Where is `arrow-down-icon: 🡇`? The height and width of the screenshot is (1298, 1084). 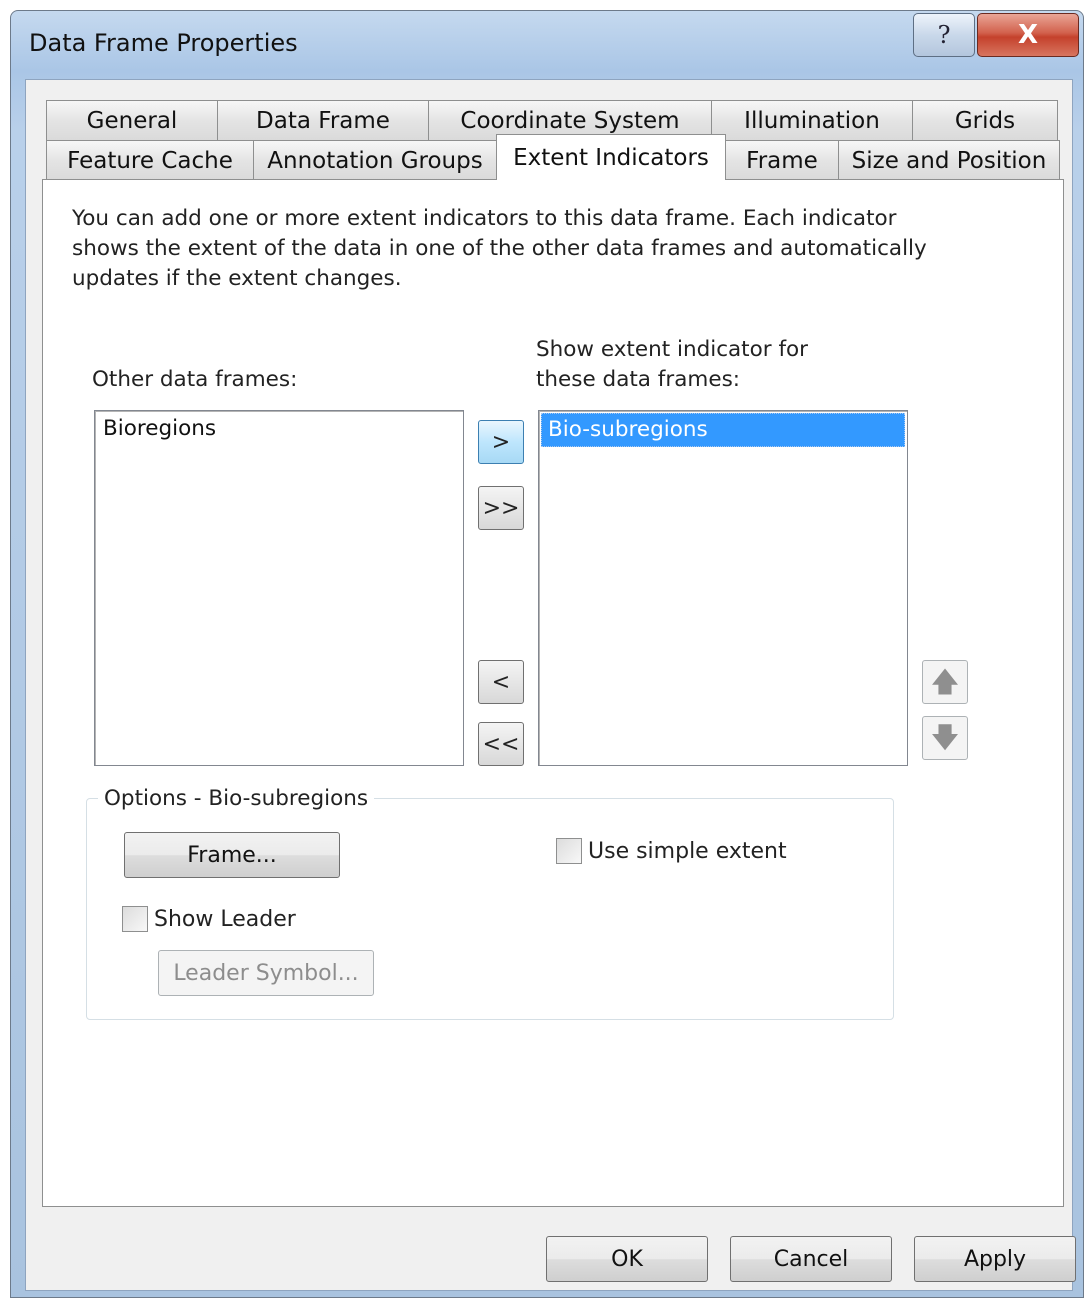 arrow-down-icon: 🡇 is located at coordinates (945, 737).